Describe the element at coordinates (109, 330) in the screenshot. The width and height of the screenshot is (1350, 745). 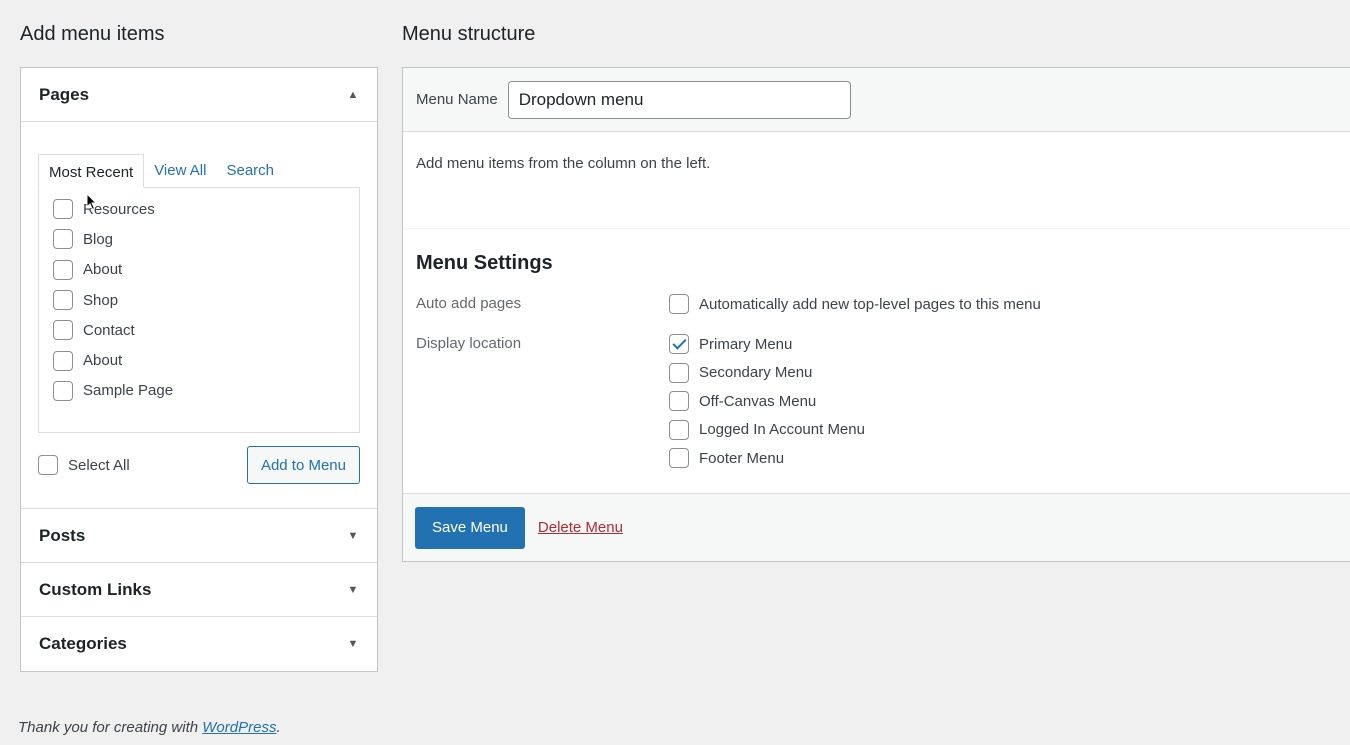
I see `page-label: Contact` at that location.